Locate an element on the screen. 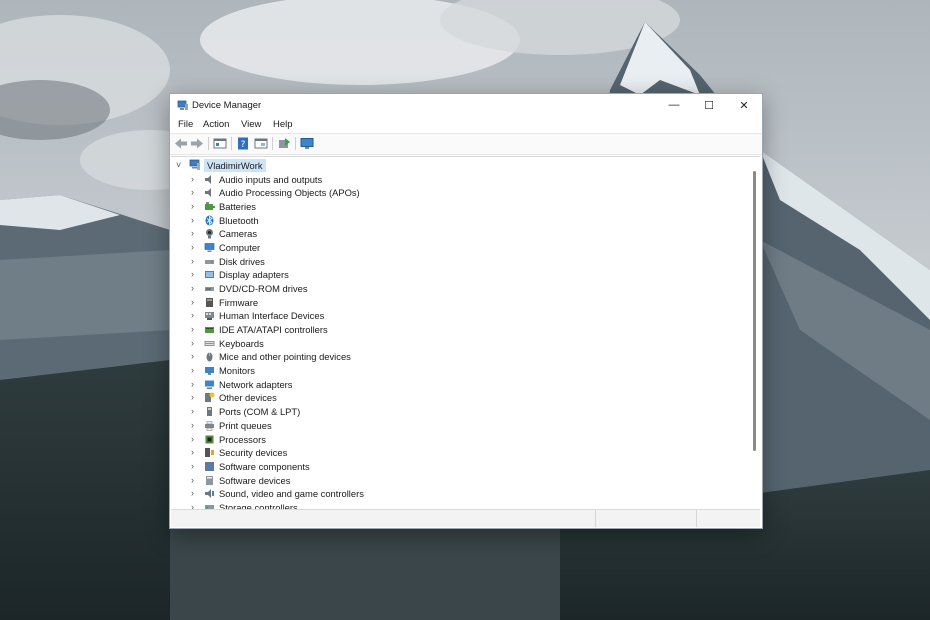  tree-category-label: Cameras is located at coordinates (238, 233).